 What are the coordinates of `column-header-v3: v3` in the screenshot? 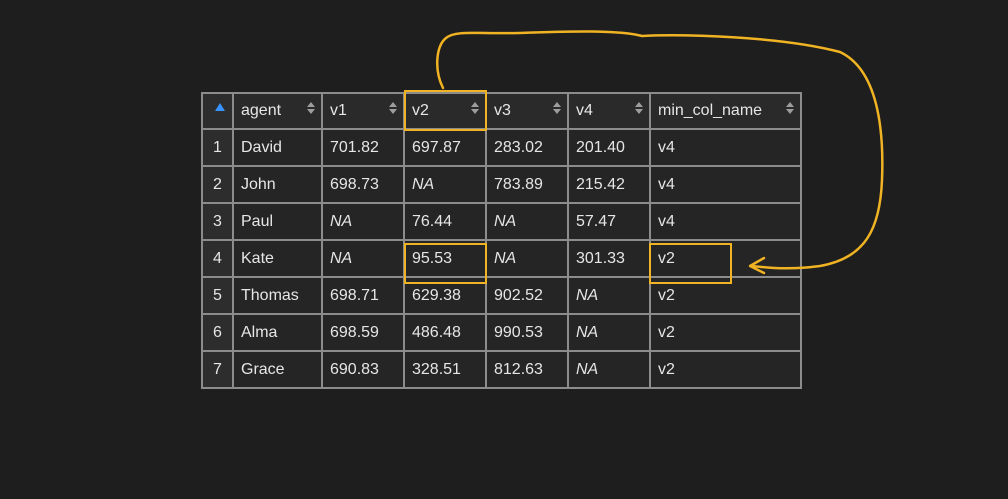 It's located at (527, 111).